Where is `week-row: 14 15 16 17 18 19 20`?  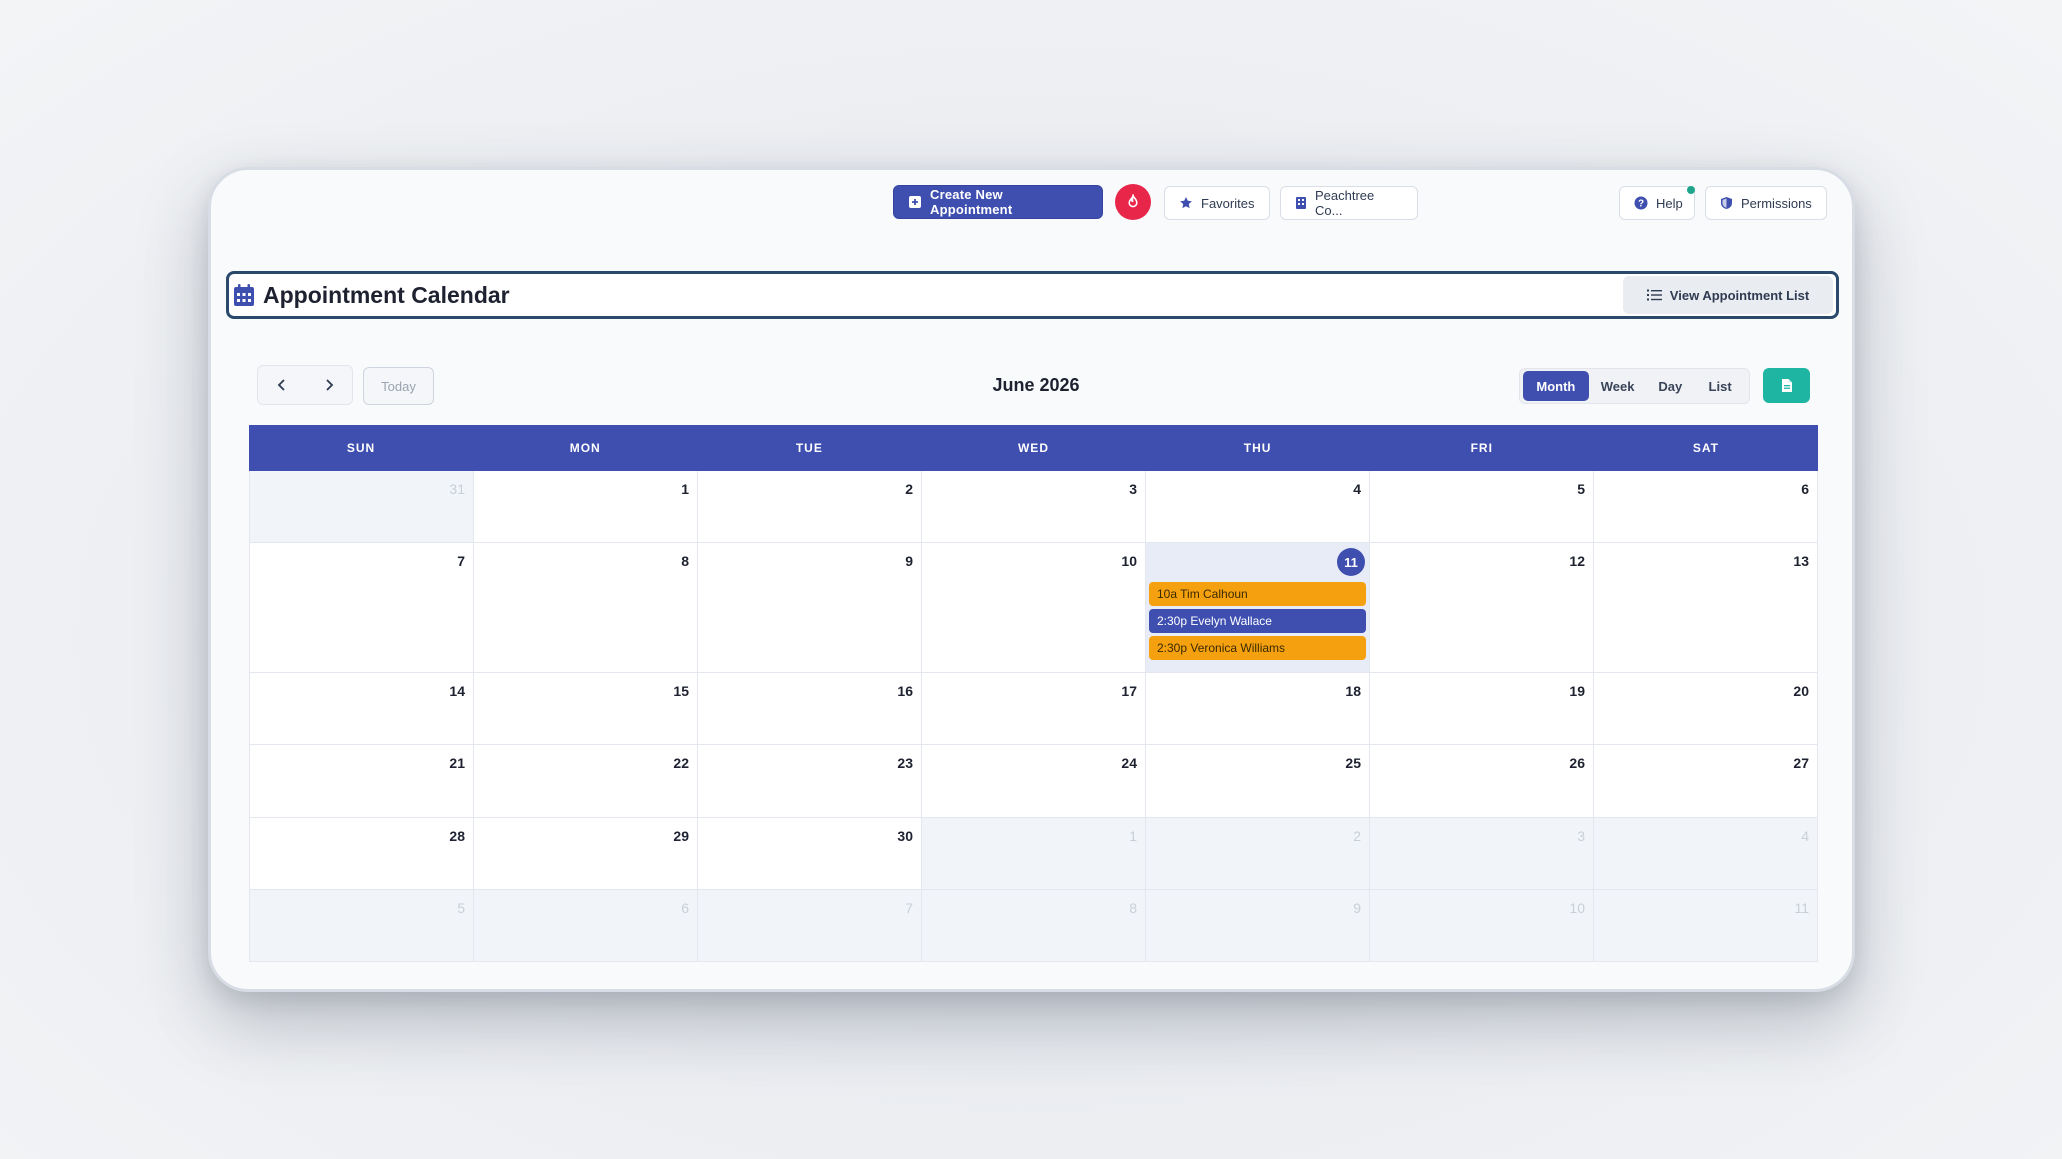 week-row: 14 15 16 17 18 19 20 is located at coordinates (1033, 709).